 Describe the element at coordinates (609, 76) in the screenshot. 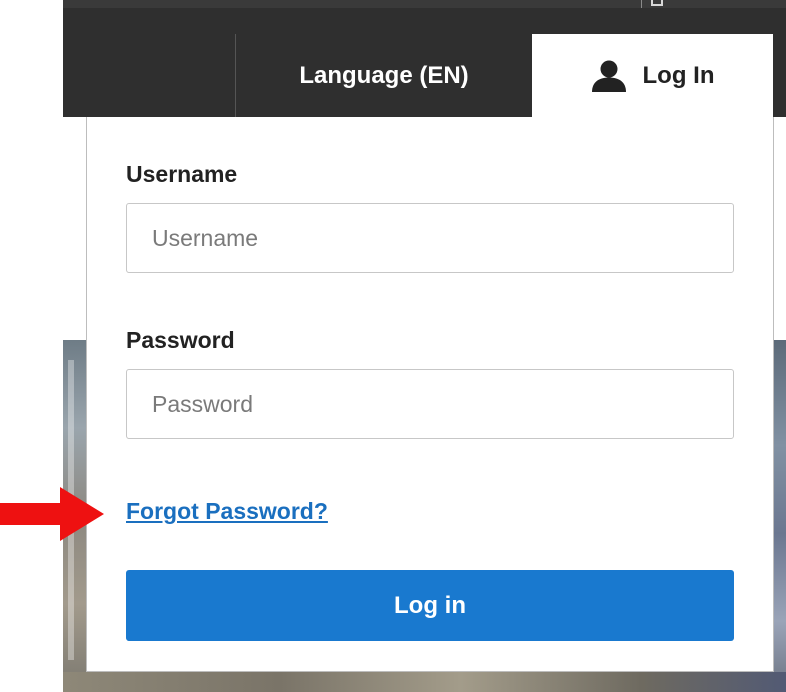

I see `user-icon` at that location.